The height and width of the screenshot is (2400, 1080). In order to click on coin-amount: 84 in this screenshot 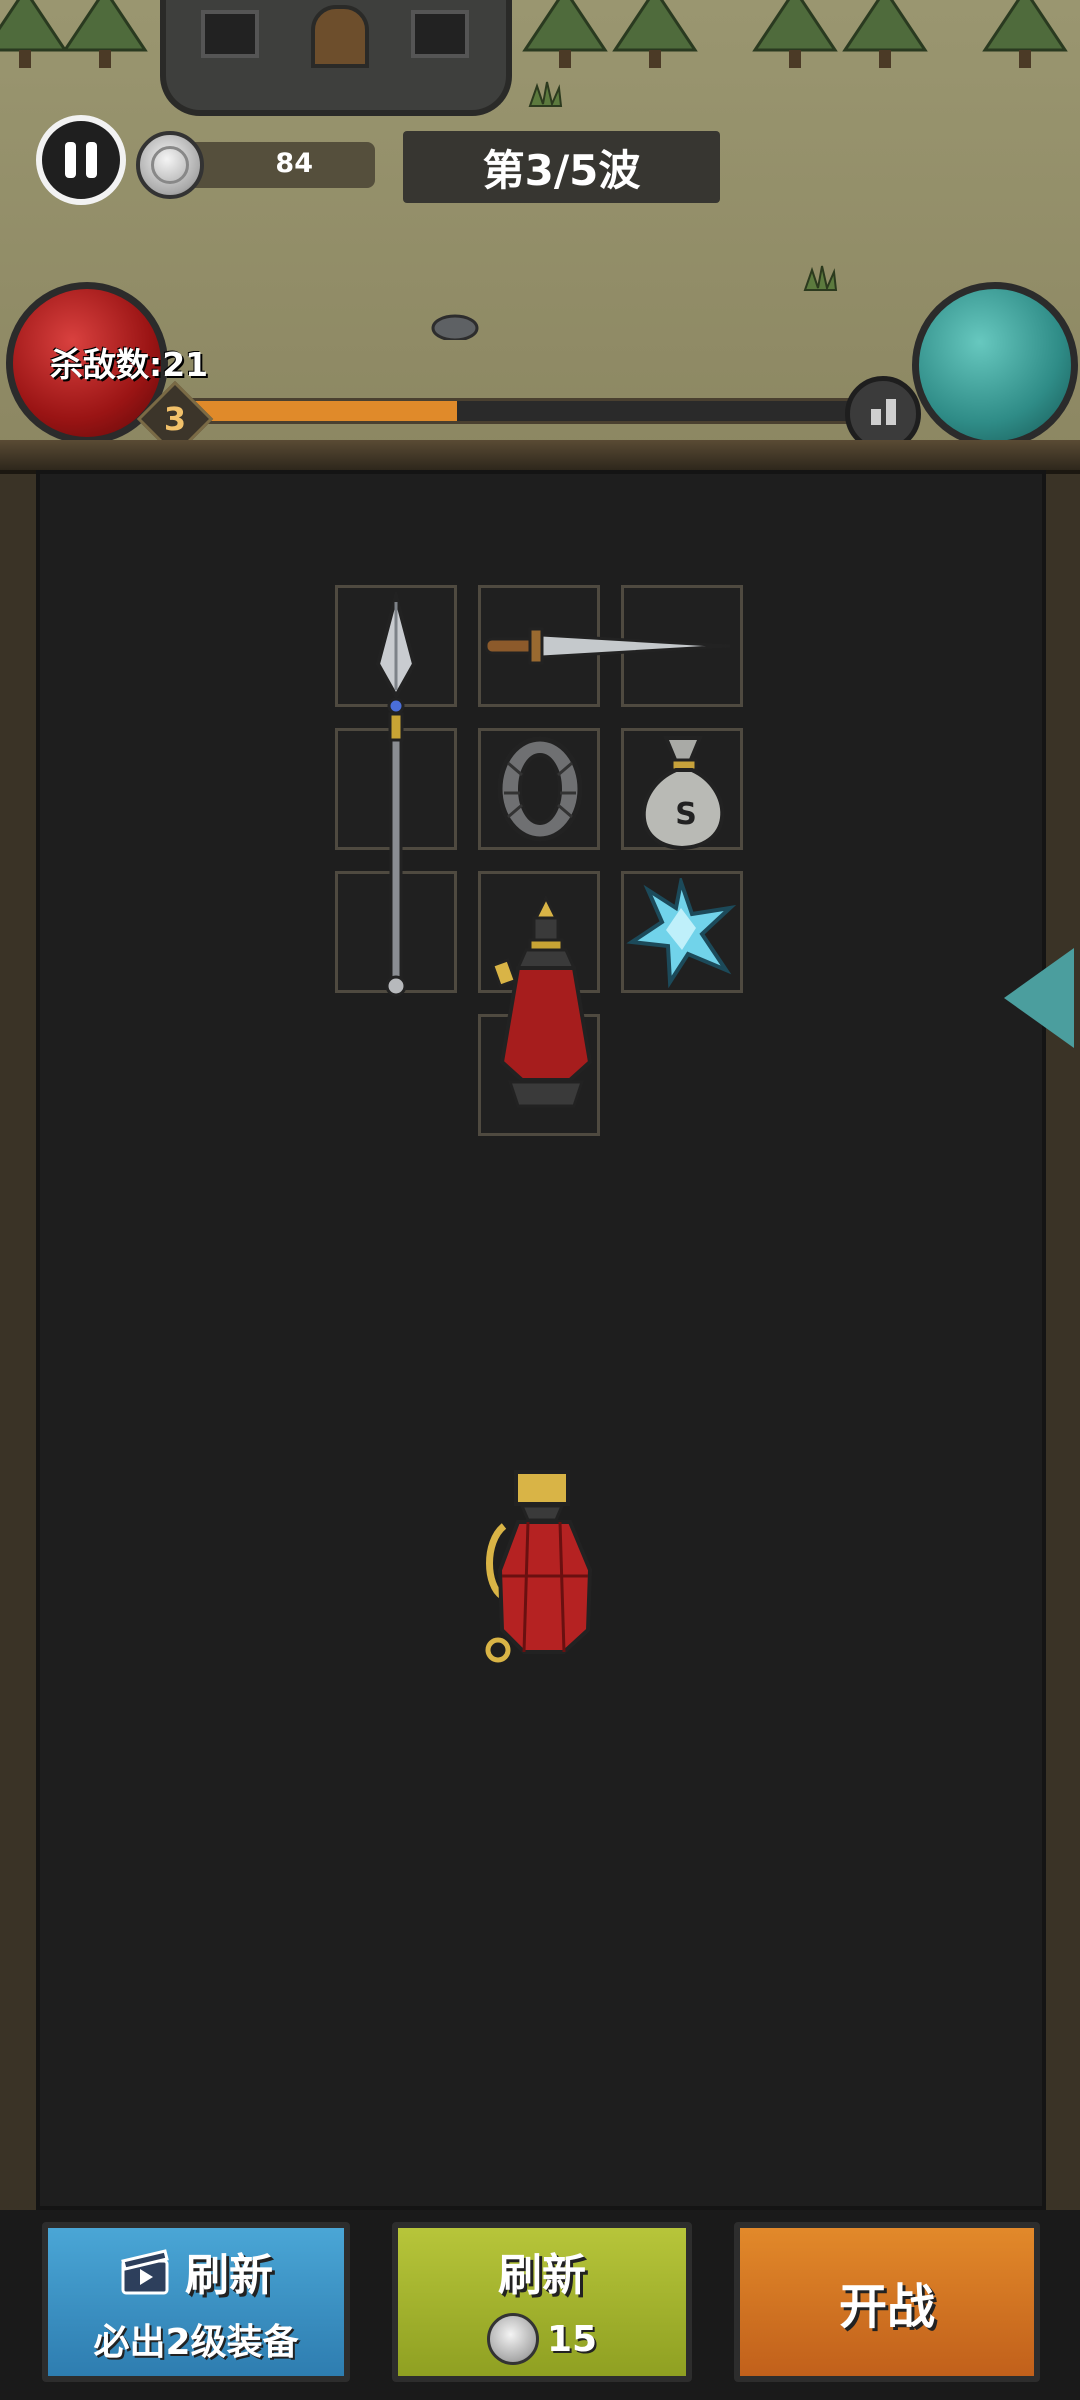, I will do `click(294, 163)`.